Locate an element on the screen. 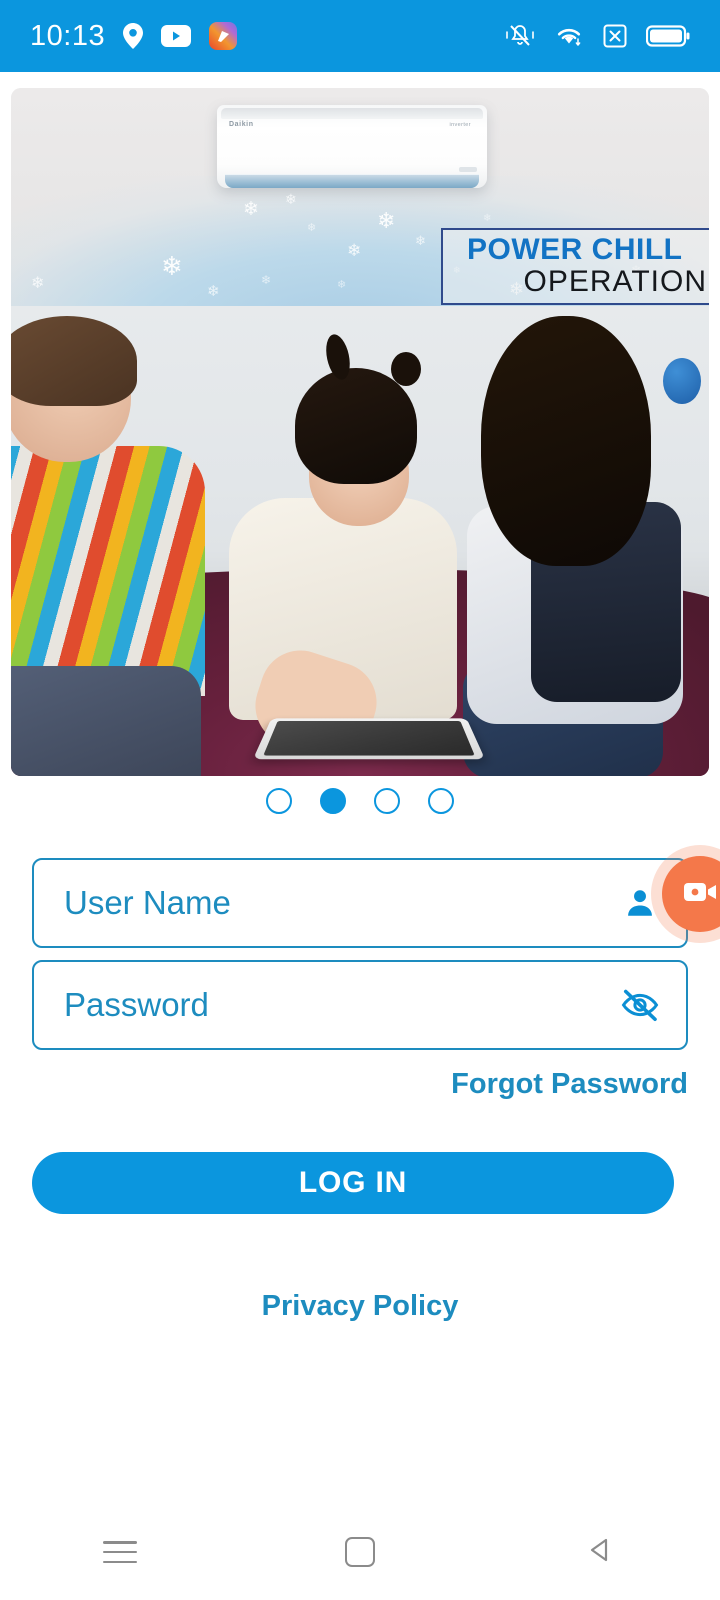  home-button is located at coordinates (360, 1552).